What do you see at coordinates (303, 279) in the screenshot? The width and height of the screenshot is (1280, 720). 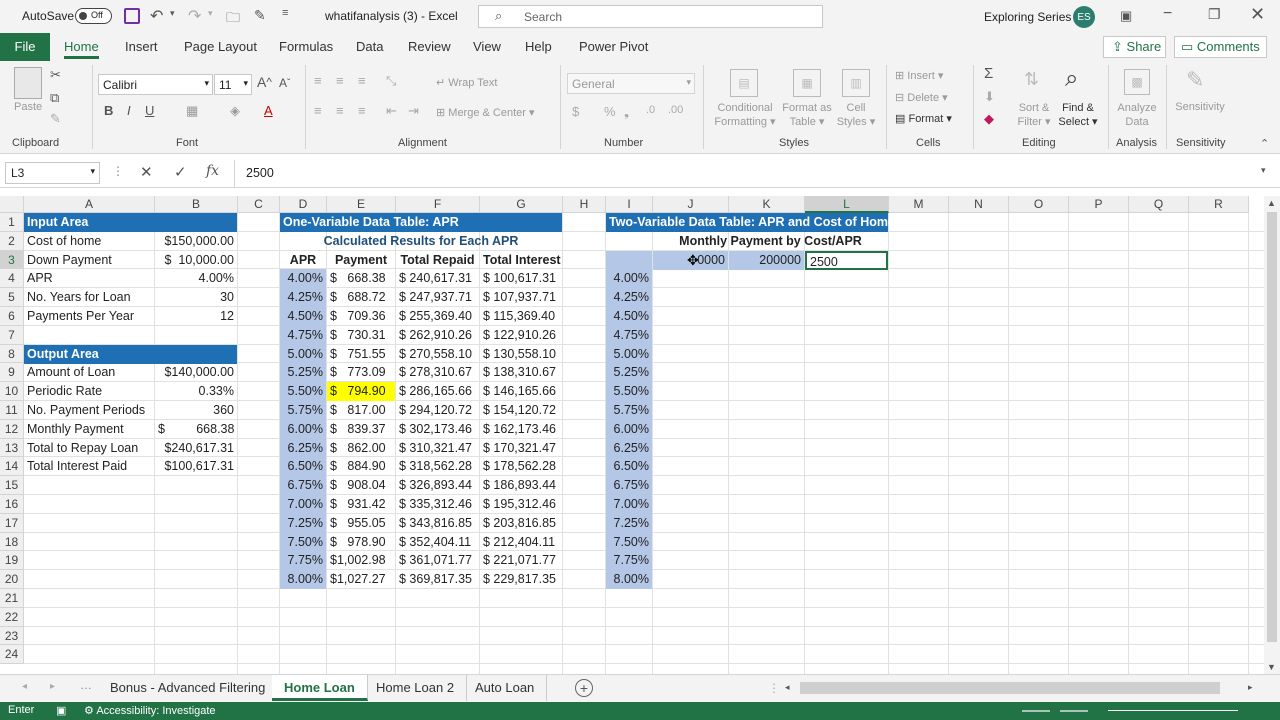 I see `apr-cell: 4.00%` at bounding box center [303, 279].